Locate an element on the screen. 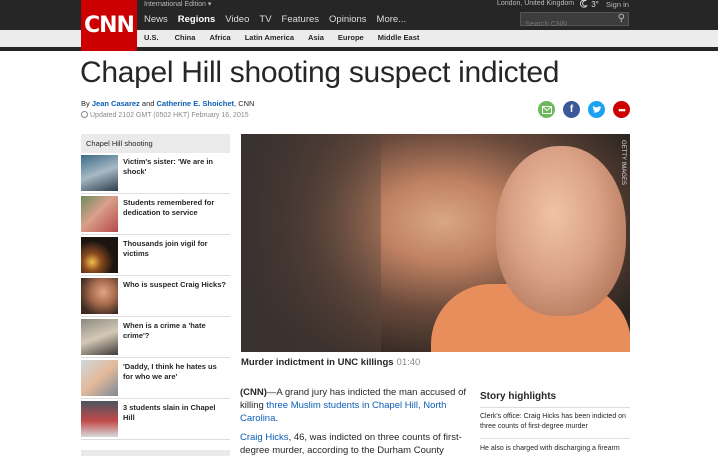 The height and width of the screenshot is (463, 718). author-link-1: Jean Casarez is located at coordinates (116, 103).